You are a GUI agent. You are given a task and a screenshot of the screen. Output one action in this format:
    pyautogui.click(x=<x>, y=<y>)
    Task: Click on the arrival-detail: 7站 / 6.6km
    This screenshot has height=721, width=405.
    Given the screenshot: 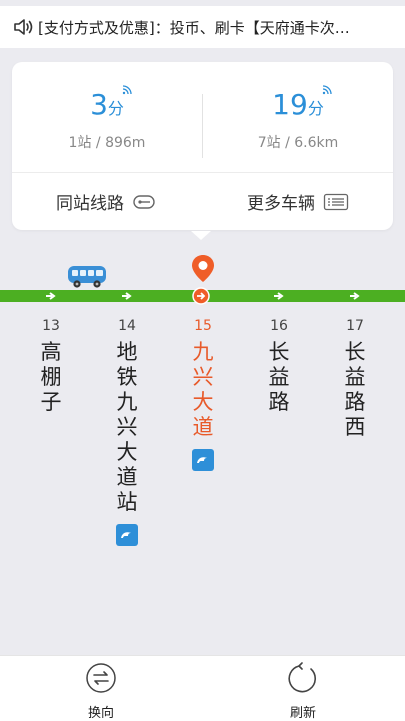 What is the action you would take?
    pyautogui.click(x=298, y=143)
    